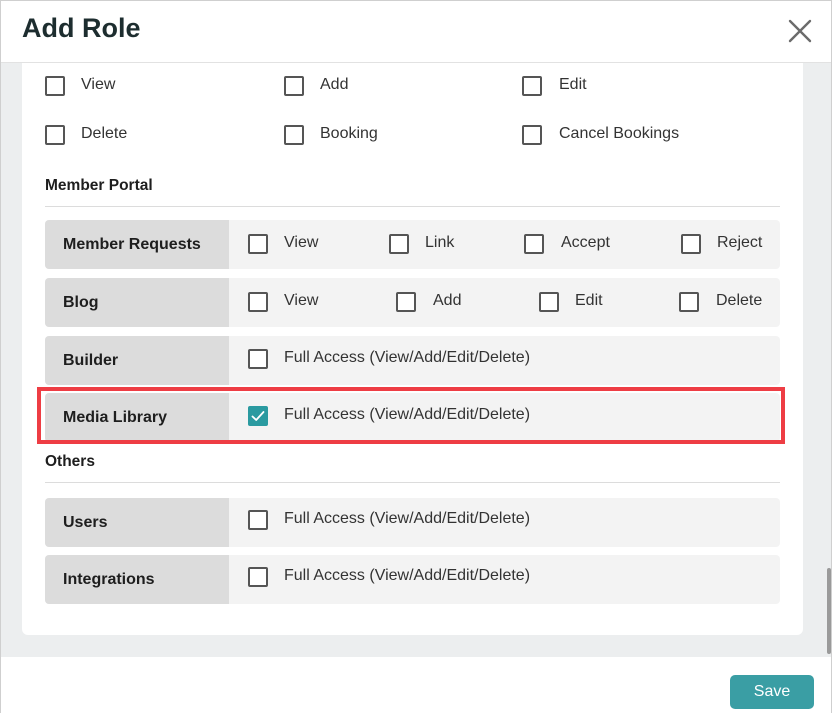 The image size is (832, 713). What do you see at coordinates (800, 31) in the screenshot?
I see `close-icon` at bounding box center [800, 31].